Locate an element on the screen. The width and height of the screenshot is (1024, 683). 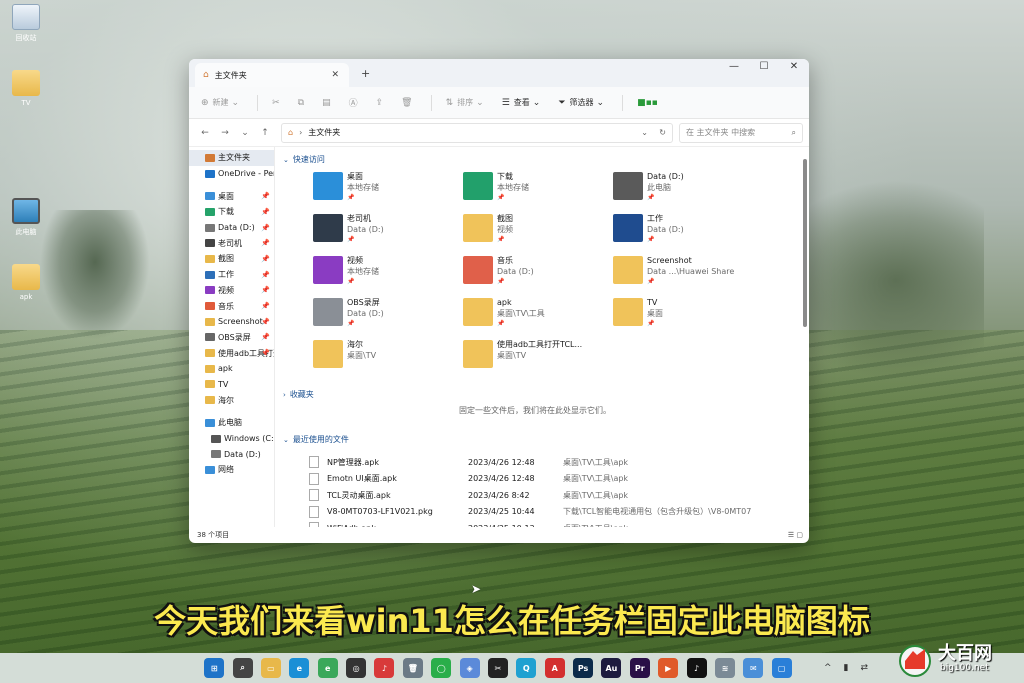
taskbar-audition-icon: Au is located at coordinates (611, 668).